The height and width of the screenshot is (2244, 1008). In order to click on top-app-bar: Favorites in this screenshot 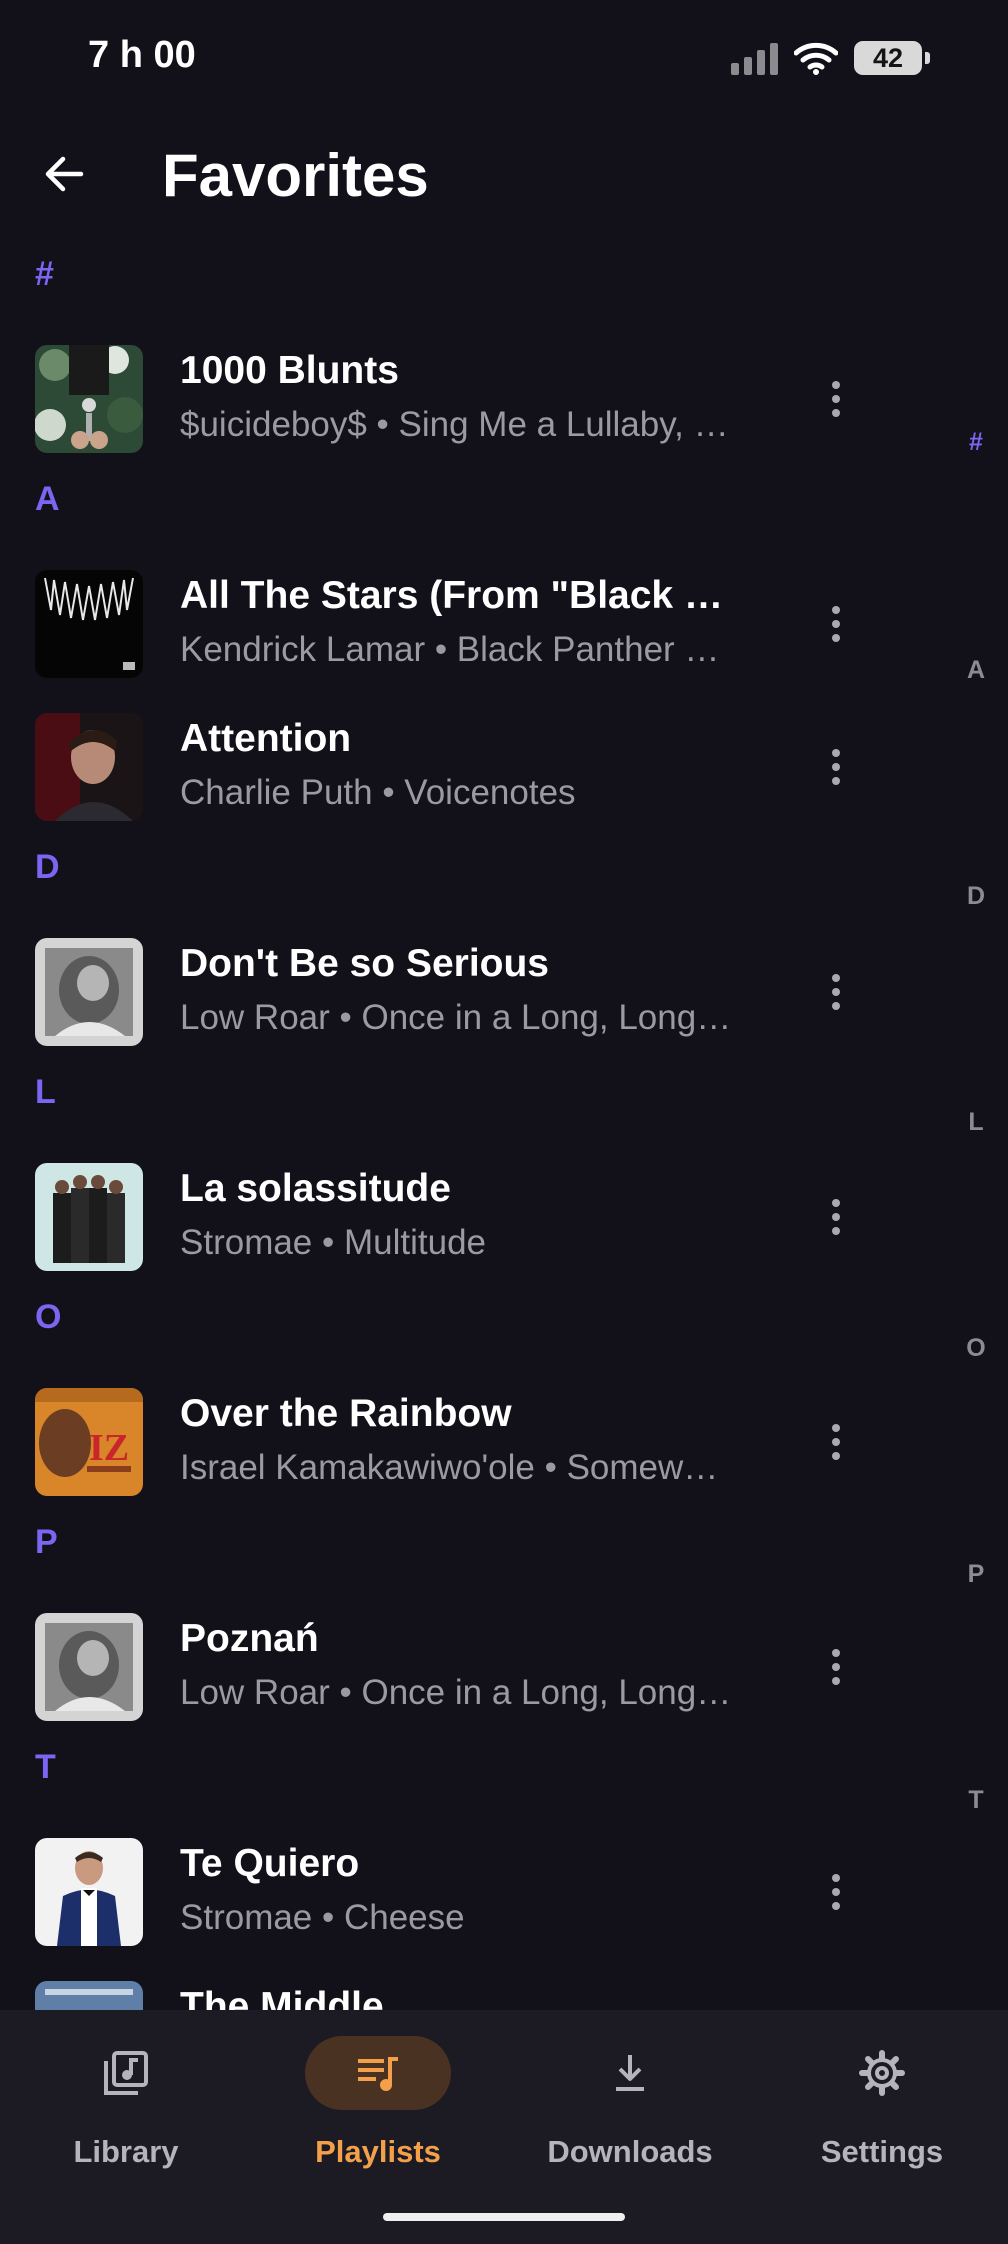, I will do `click(504, 180)`.